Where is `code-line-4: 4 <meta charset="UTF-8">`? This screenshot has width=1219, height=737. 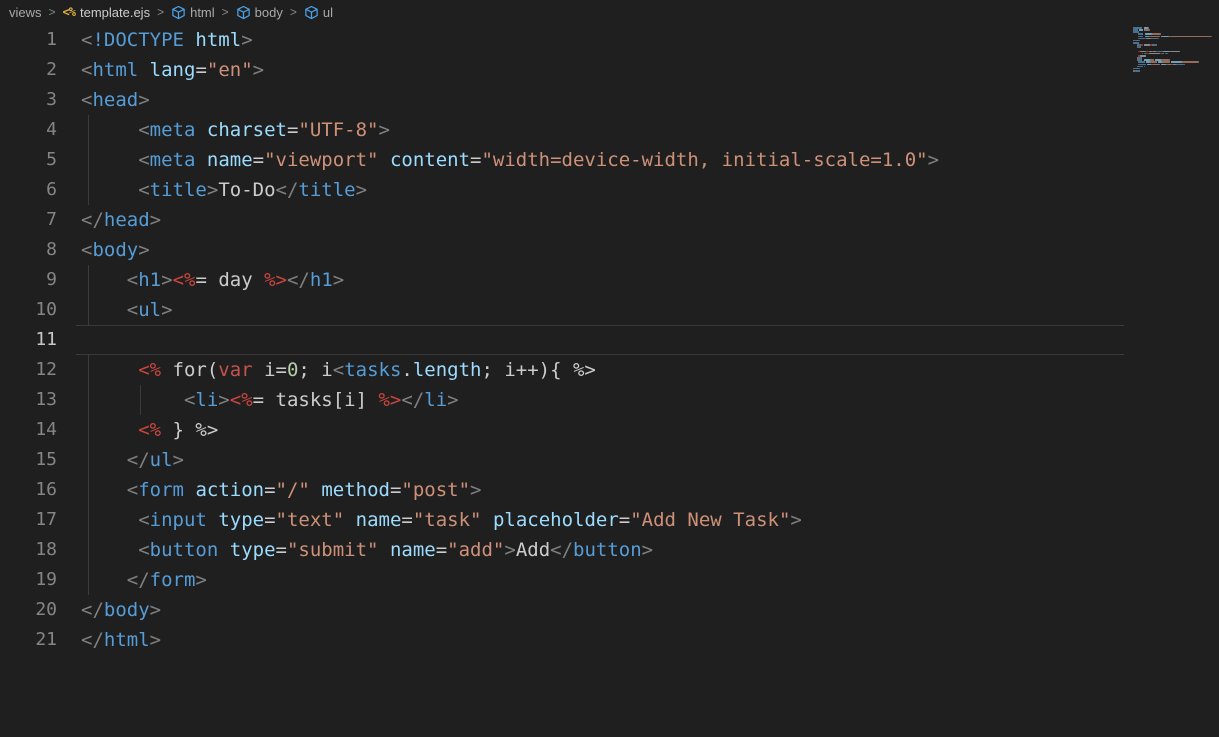 code-line-4: 4 <meta charset="UTF-8"> is located at coordinates (609, 130).